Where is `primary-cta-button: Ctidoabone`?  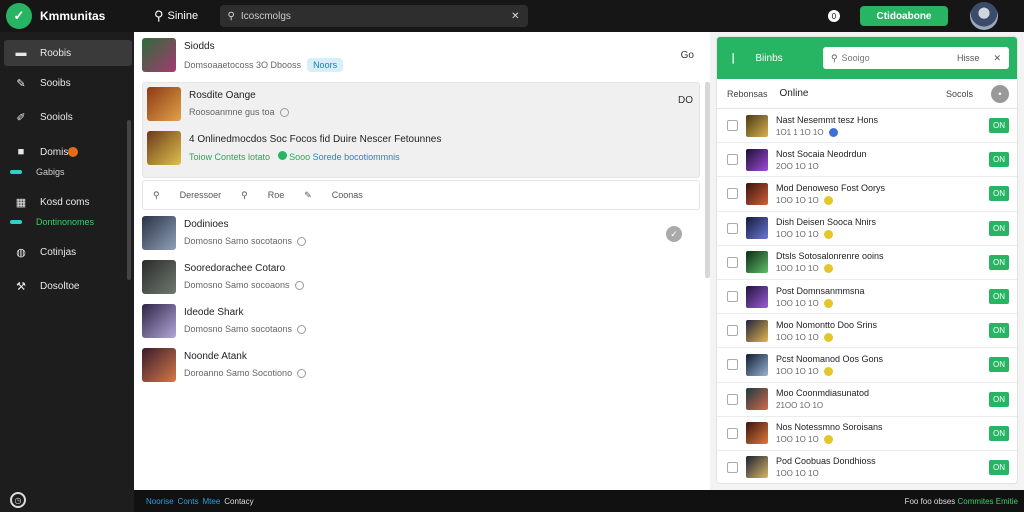
primary-cta-button: Ctidoabone is located at coordinates (904, 16).